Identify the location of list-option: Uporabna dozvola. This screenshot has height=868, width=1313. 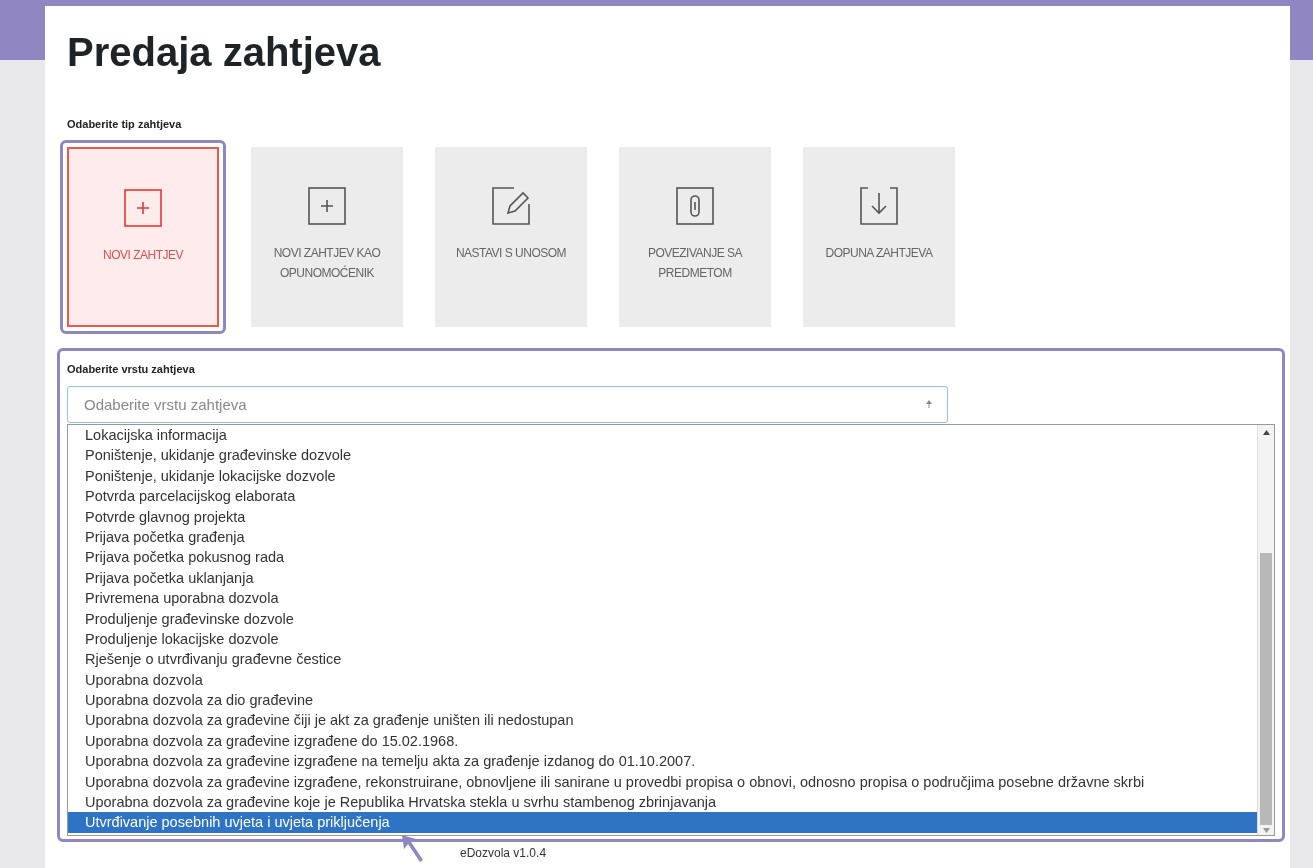
(662, 680).